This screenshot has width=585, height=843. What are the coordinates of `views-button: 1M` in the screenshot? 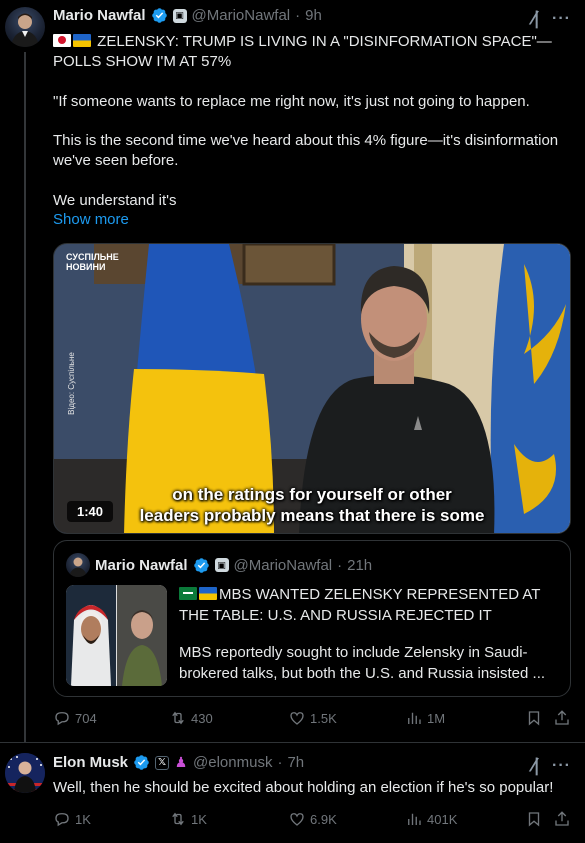 It's located at (425, 718).